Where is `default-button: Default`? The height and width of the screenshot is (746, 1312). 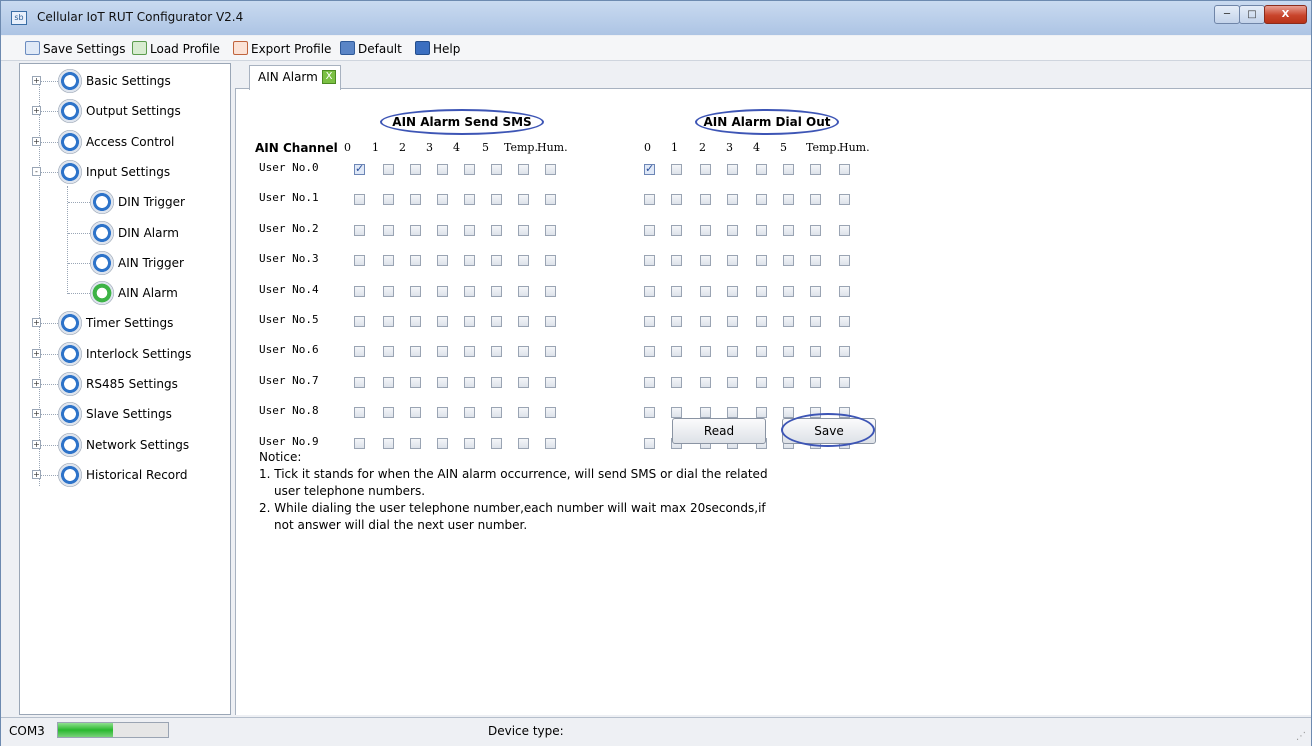
default-button: Default is located at coordinates (371, 49).